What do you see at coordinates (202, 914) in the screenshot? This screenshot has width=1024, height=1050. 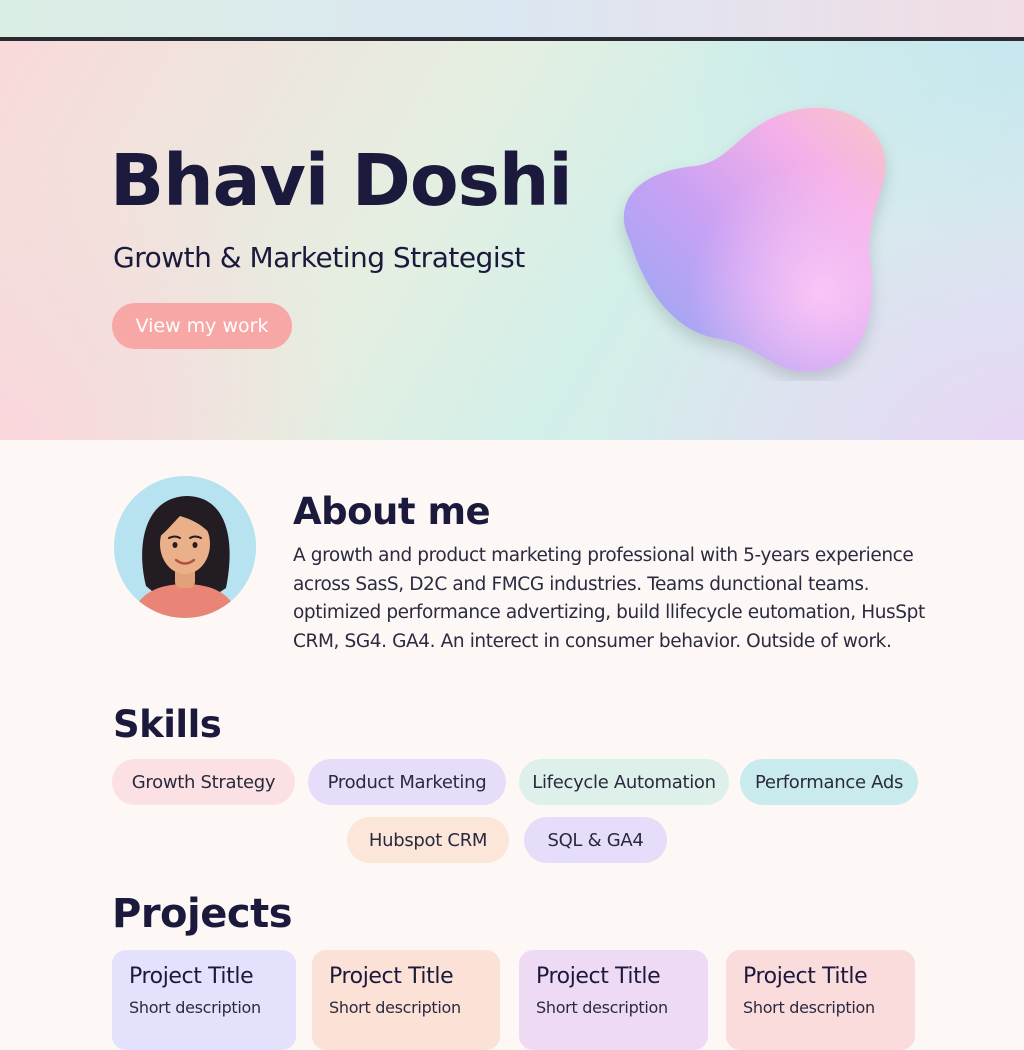 I see `projects-title: Projects` at bounding box center [202, 914].